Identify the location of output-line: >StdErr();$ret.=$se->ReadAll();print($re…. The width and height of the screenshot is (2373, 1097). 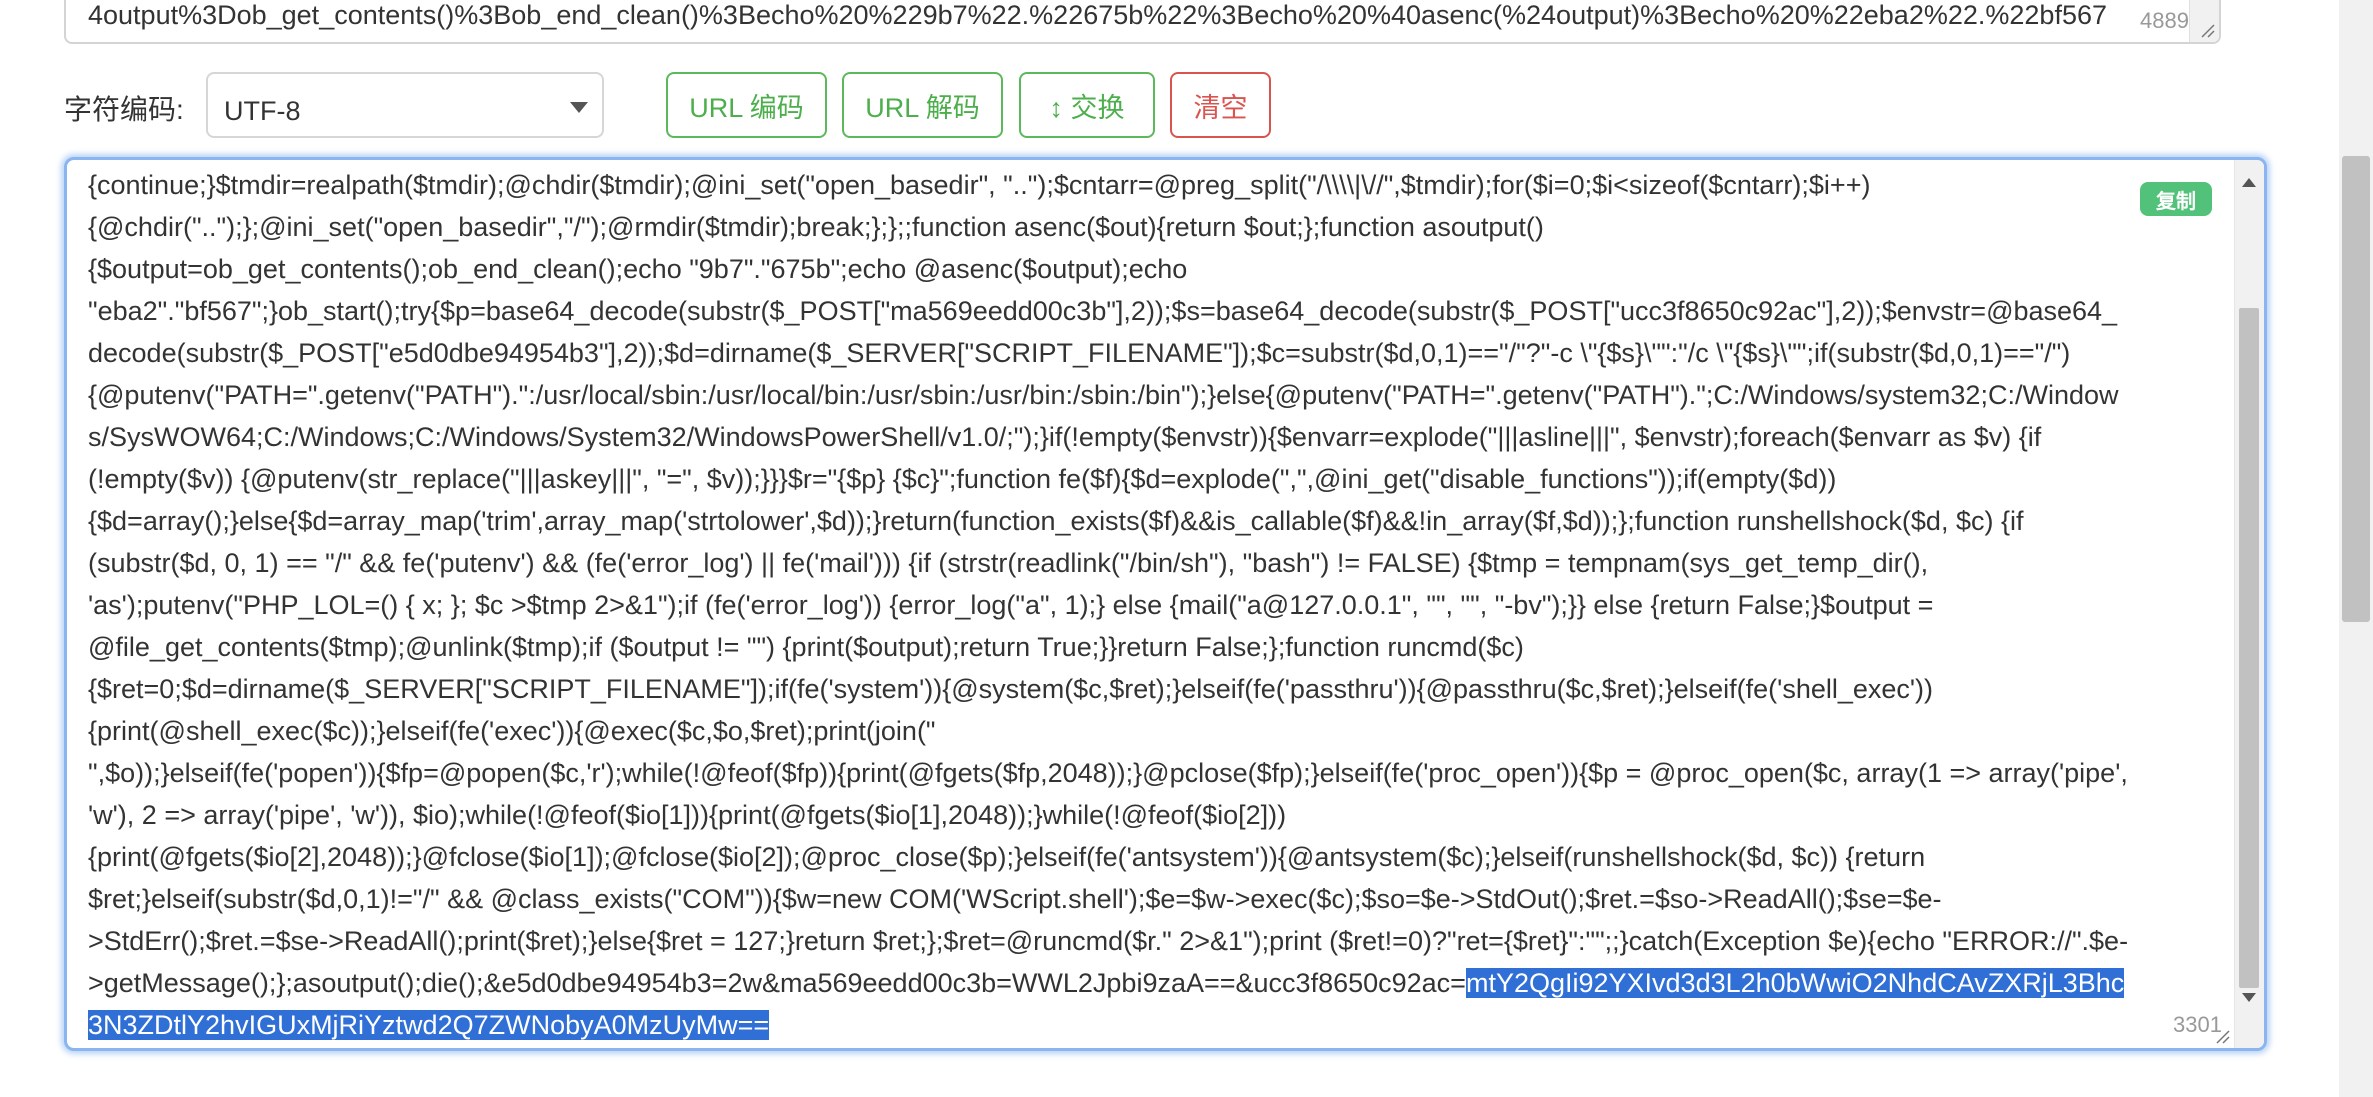
(1108, 941).